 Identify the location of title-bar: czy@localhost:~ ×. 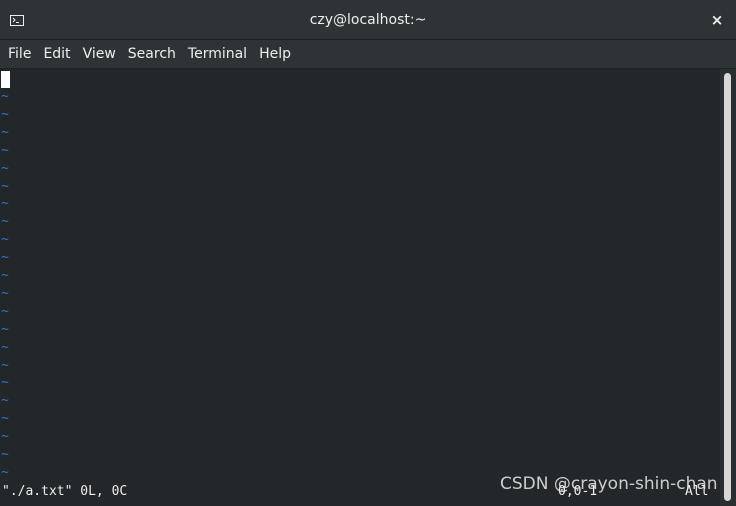
(368, 20).